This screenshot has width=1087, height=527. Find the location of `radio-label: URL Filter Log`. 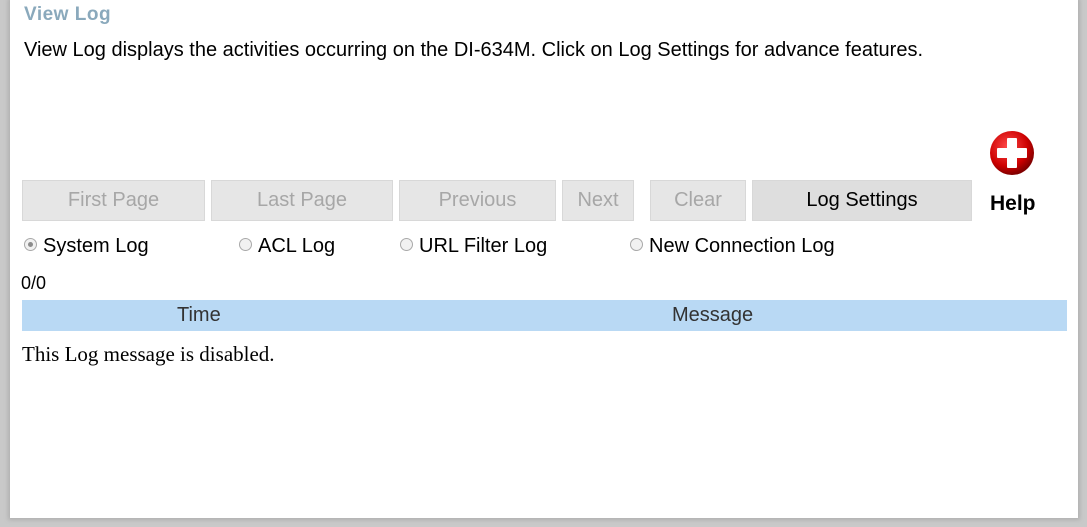

radio-label: URL Filter Log is located at coordinates (483, 246).